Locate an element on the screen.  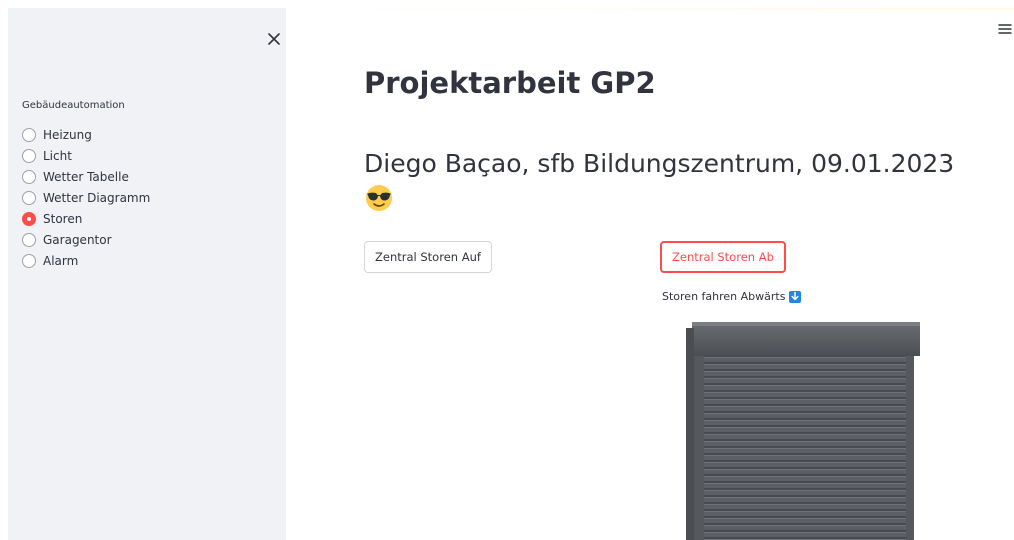
roller-shutter-image is located at coordinates (804, 431).